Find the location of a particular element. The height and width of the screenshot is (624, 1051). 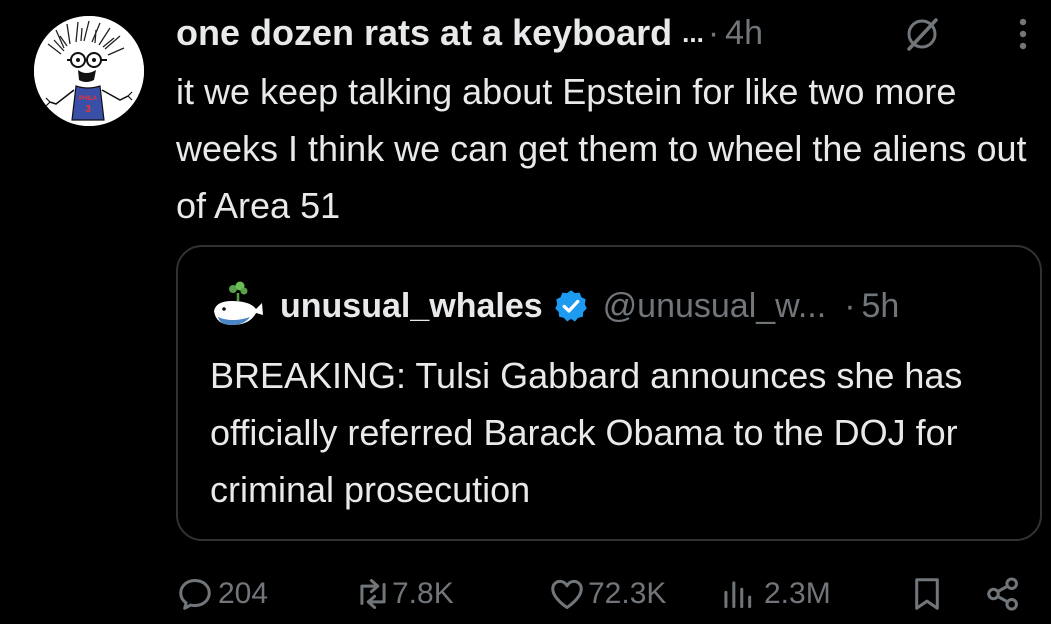

quote-time: 5h is located at coordinates (881, 306).